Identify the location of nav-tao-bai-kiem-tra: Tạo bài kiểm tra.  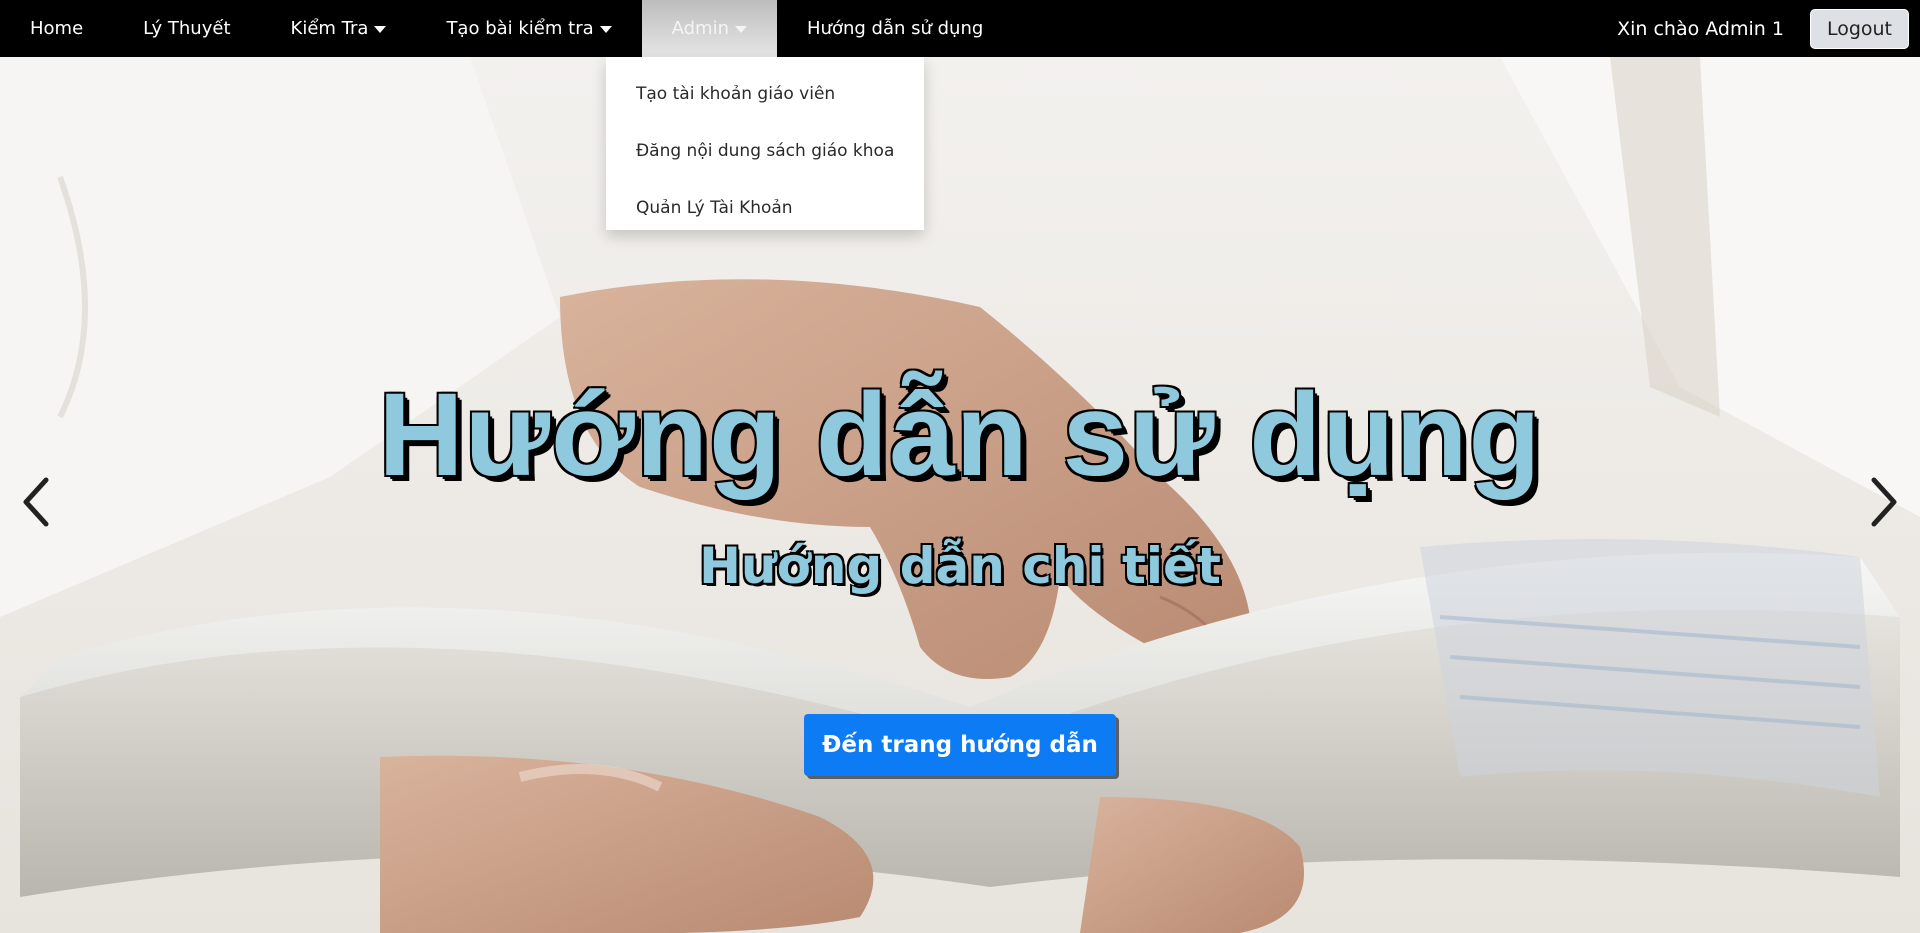
(528, 28).